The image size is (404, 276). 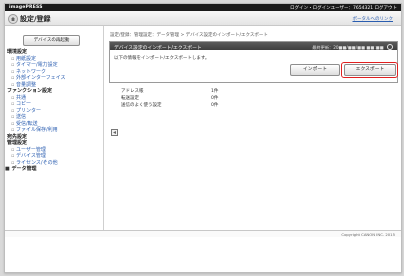 What do you see at coordinates (132, 91) in the screenshot?
I see `row-label: アドレス帳` at bounding box center [132, 91].